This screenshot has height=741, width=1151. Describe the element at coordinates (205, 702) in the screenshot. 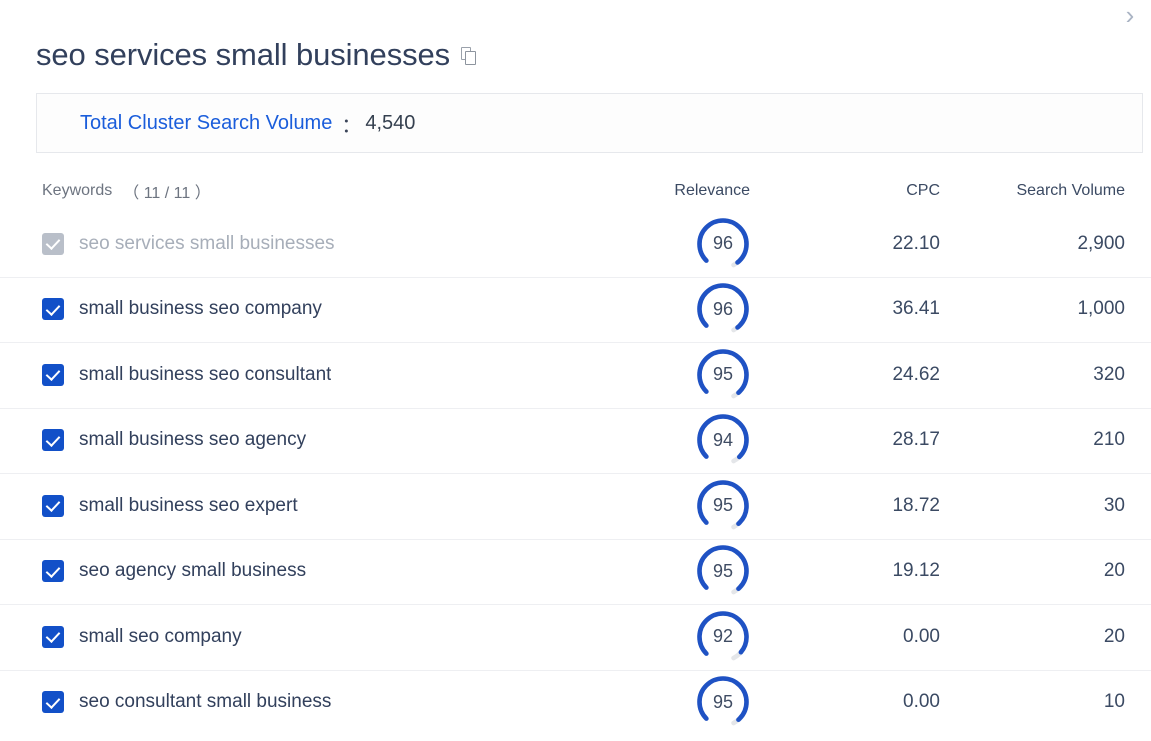

I see `row-keyword-label: seo consultant small business` at that location.